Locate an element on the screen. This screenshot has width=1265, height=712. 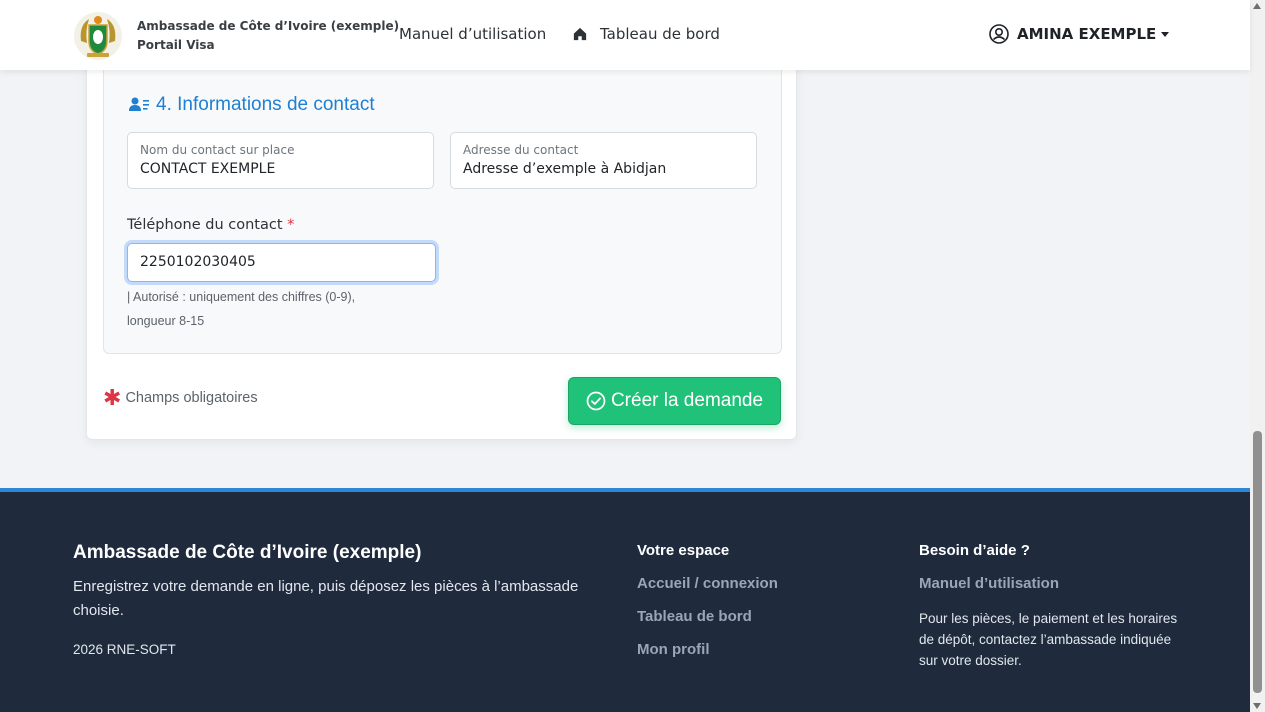
section-title: 4. Informations de contact is located at coordinates (251, 105).